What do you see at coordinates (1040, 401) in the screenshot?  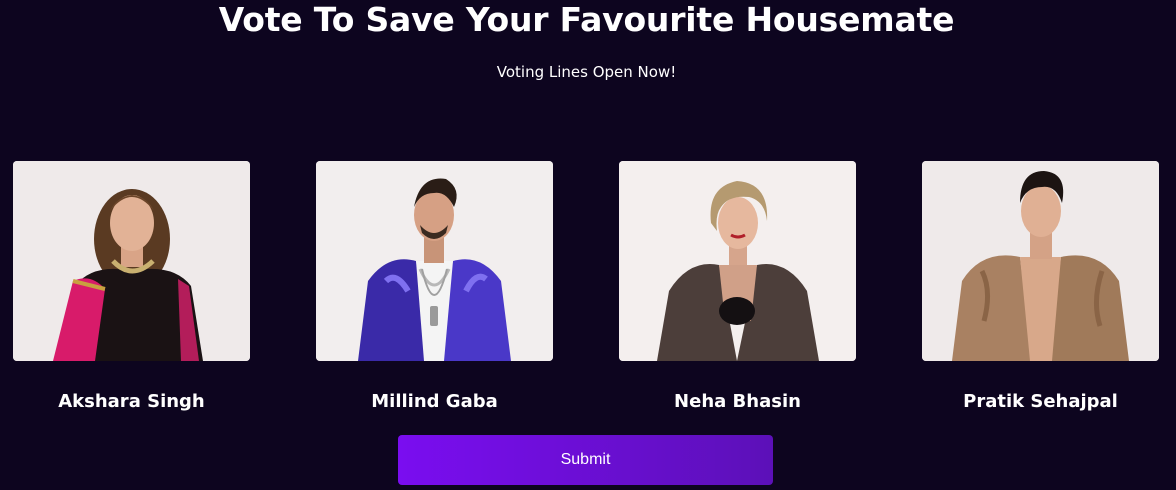 I see `housemate-name: Pratik Sehajpal` at bounding box center [1040, 401].